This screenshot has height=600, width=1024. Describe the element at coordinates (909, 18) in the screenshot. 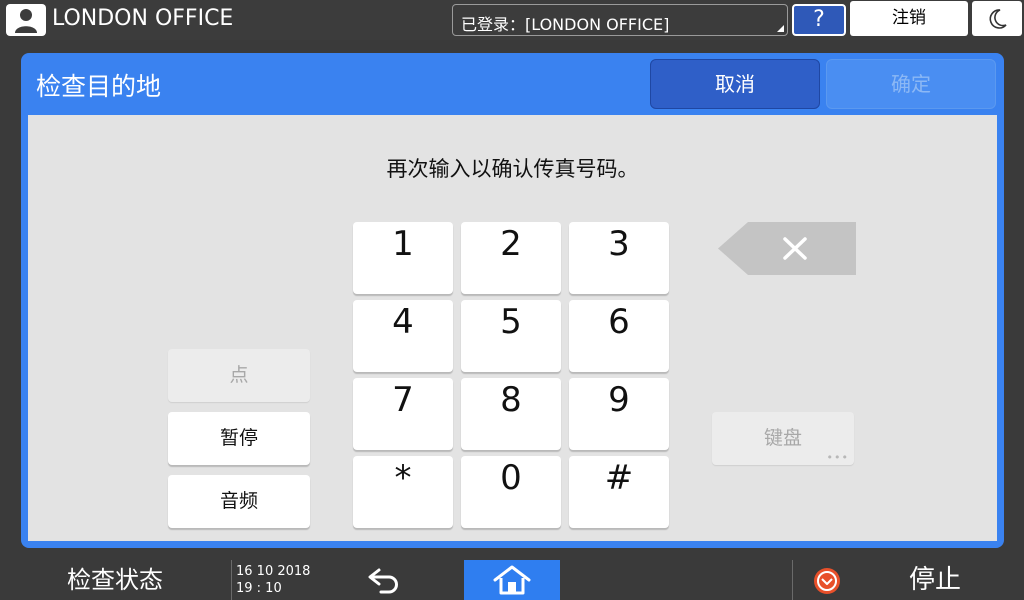

I see `logout-button: 注销` at that location.